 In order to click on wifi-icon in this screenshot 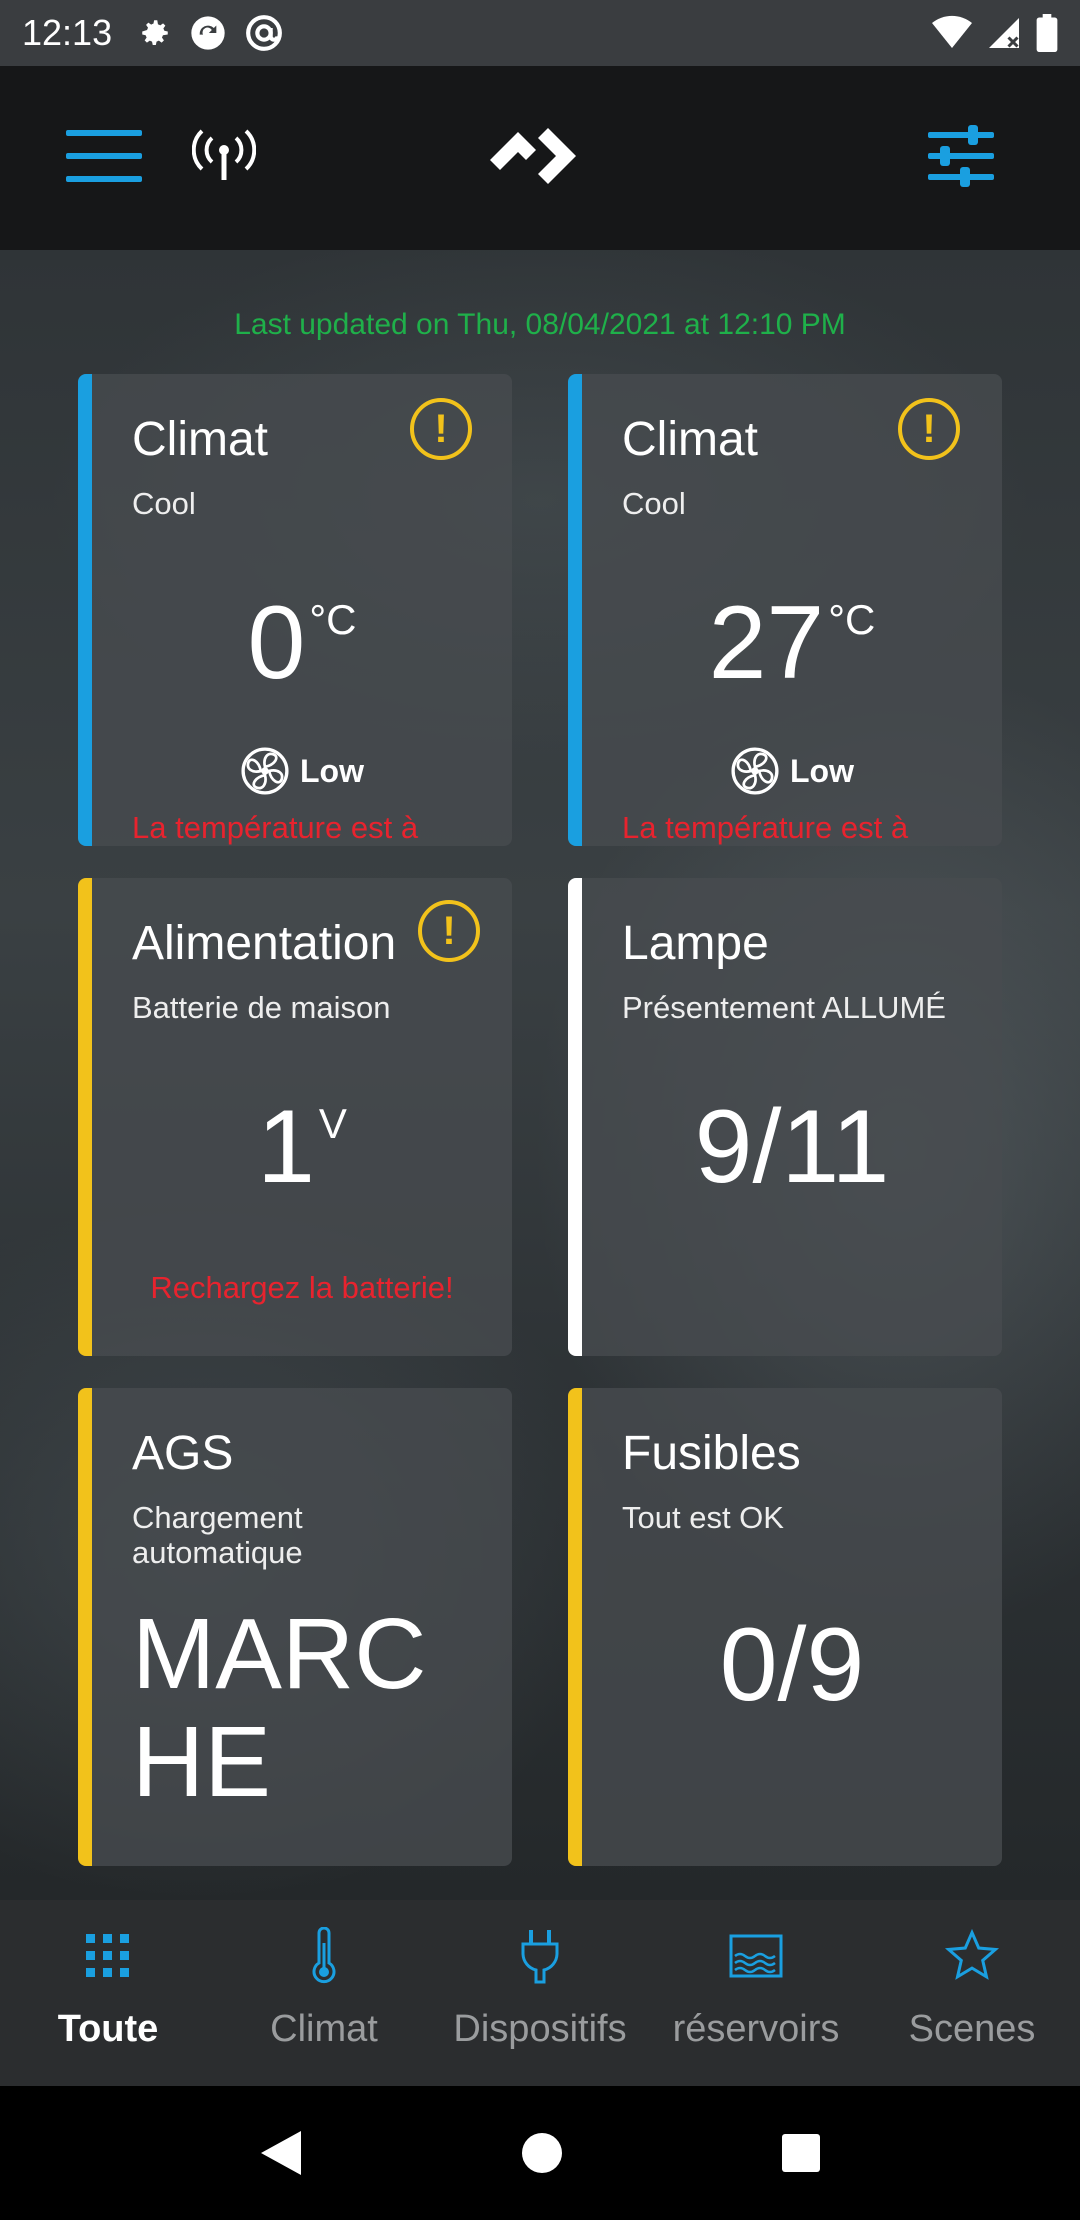, I will do `click(952, 32)`.